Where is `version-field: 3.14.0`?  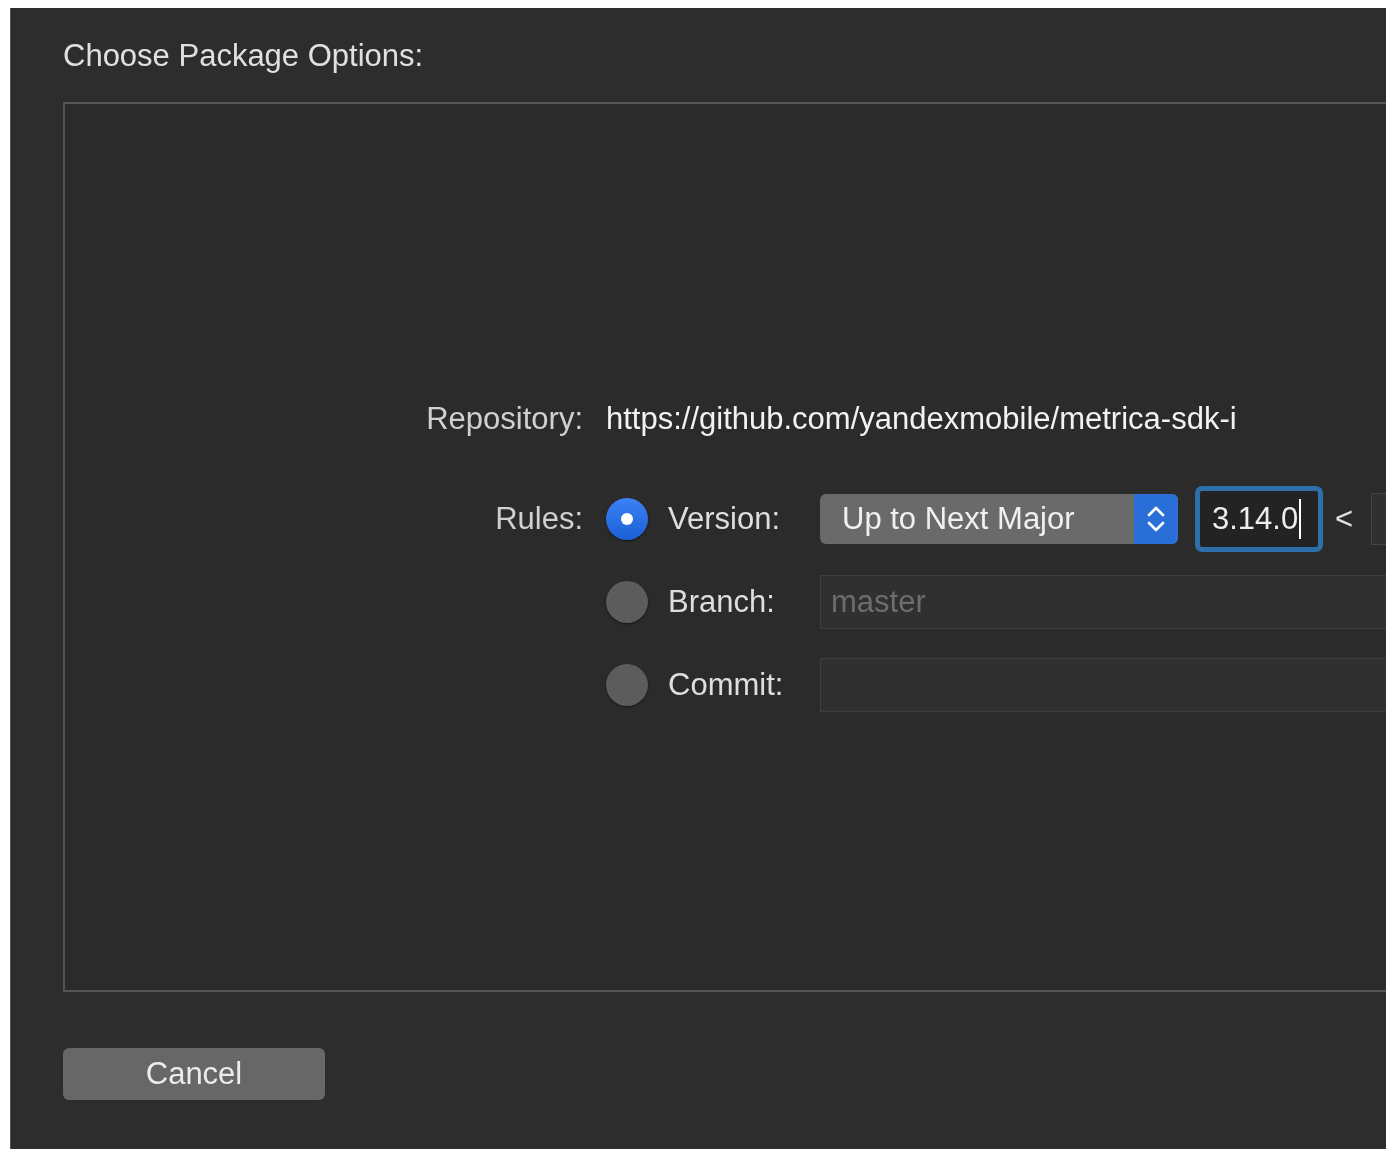 version-field: 3.14.0 is located at coordinates (1259, 518).